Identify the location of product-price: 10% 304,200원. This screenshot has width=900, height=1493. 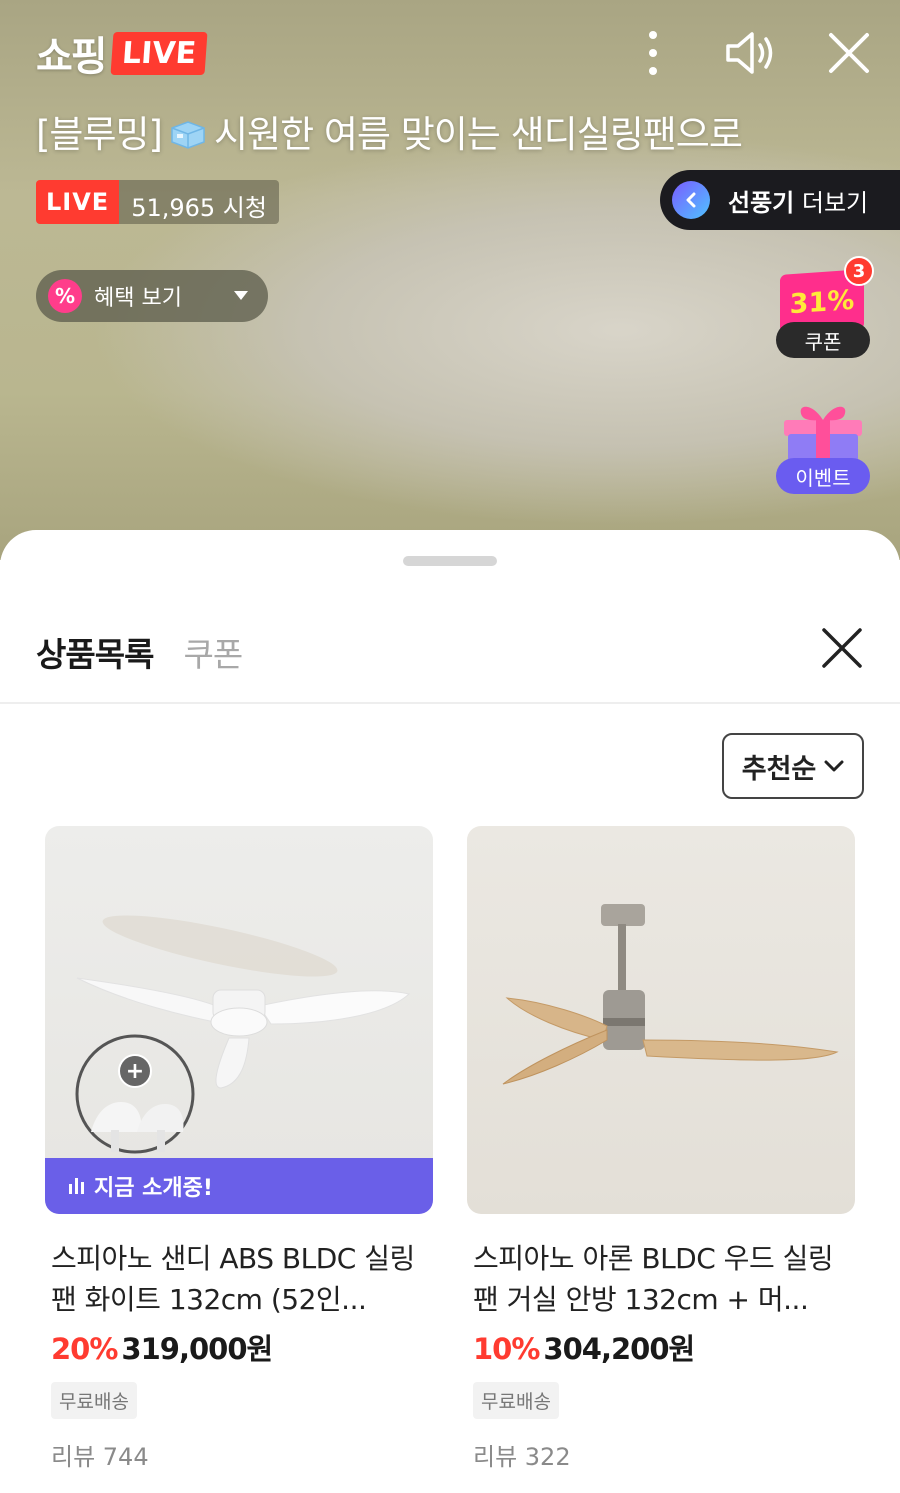
(661, 1347).